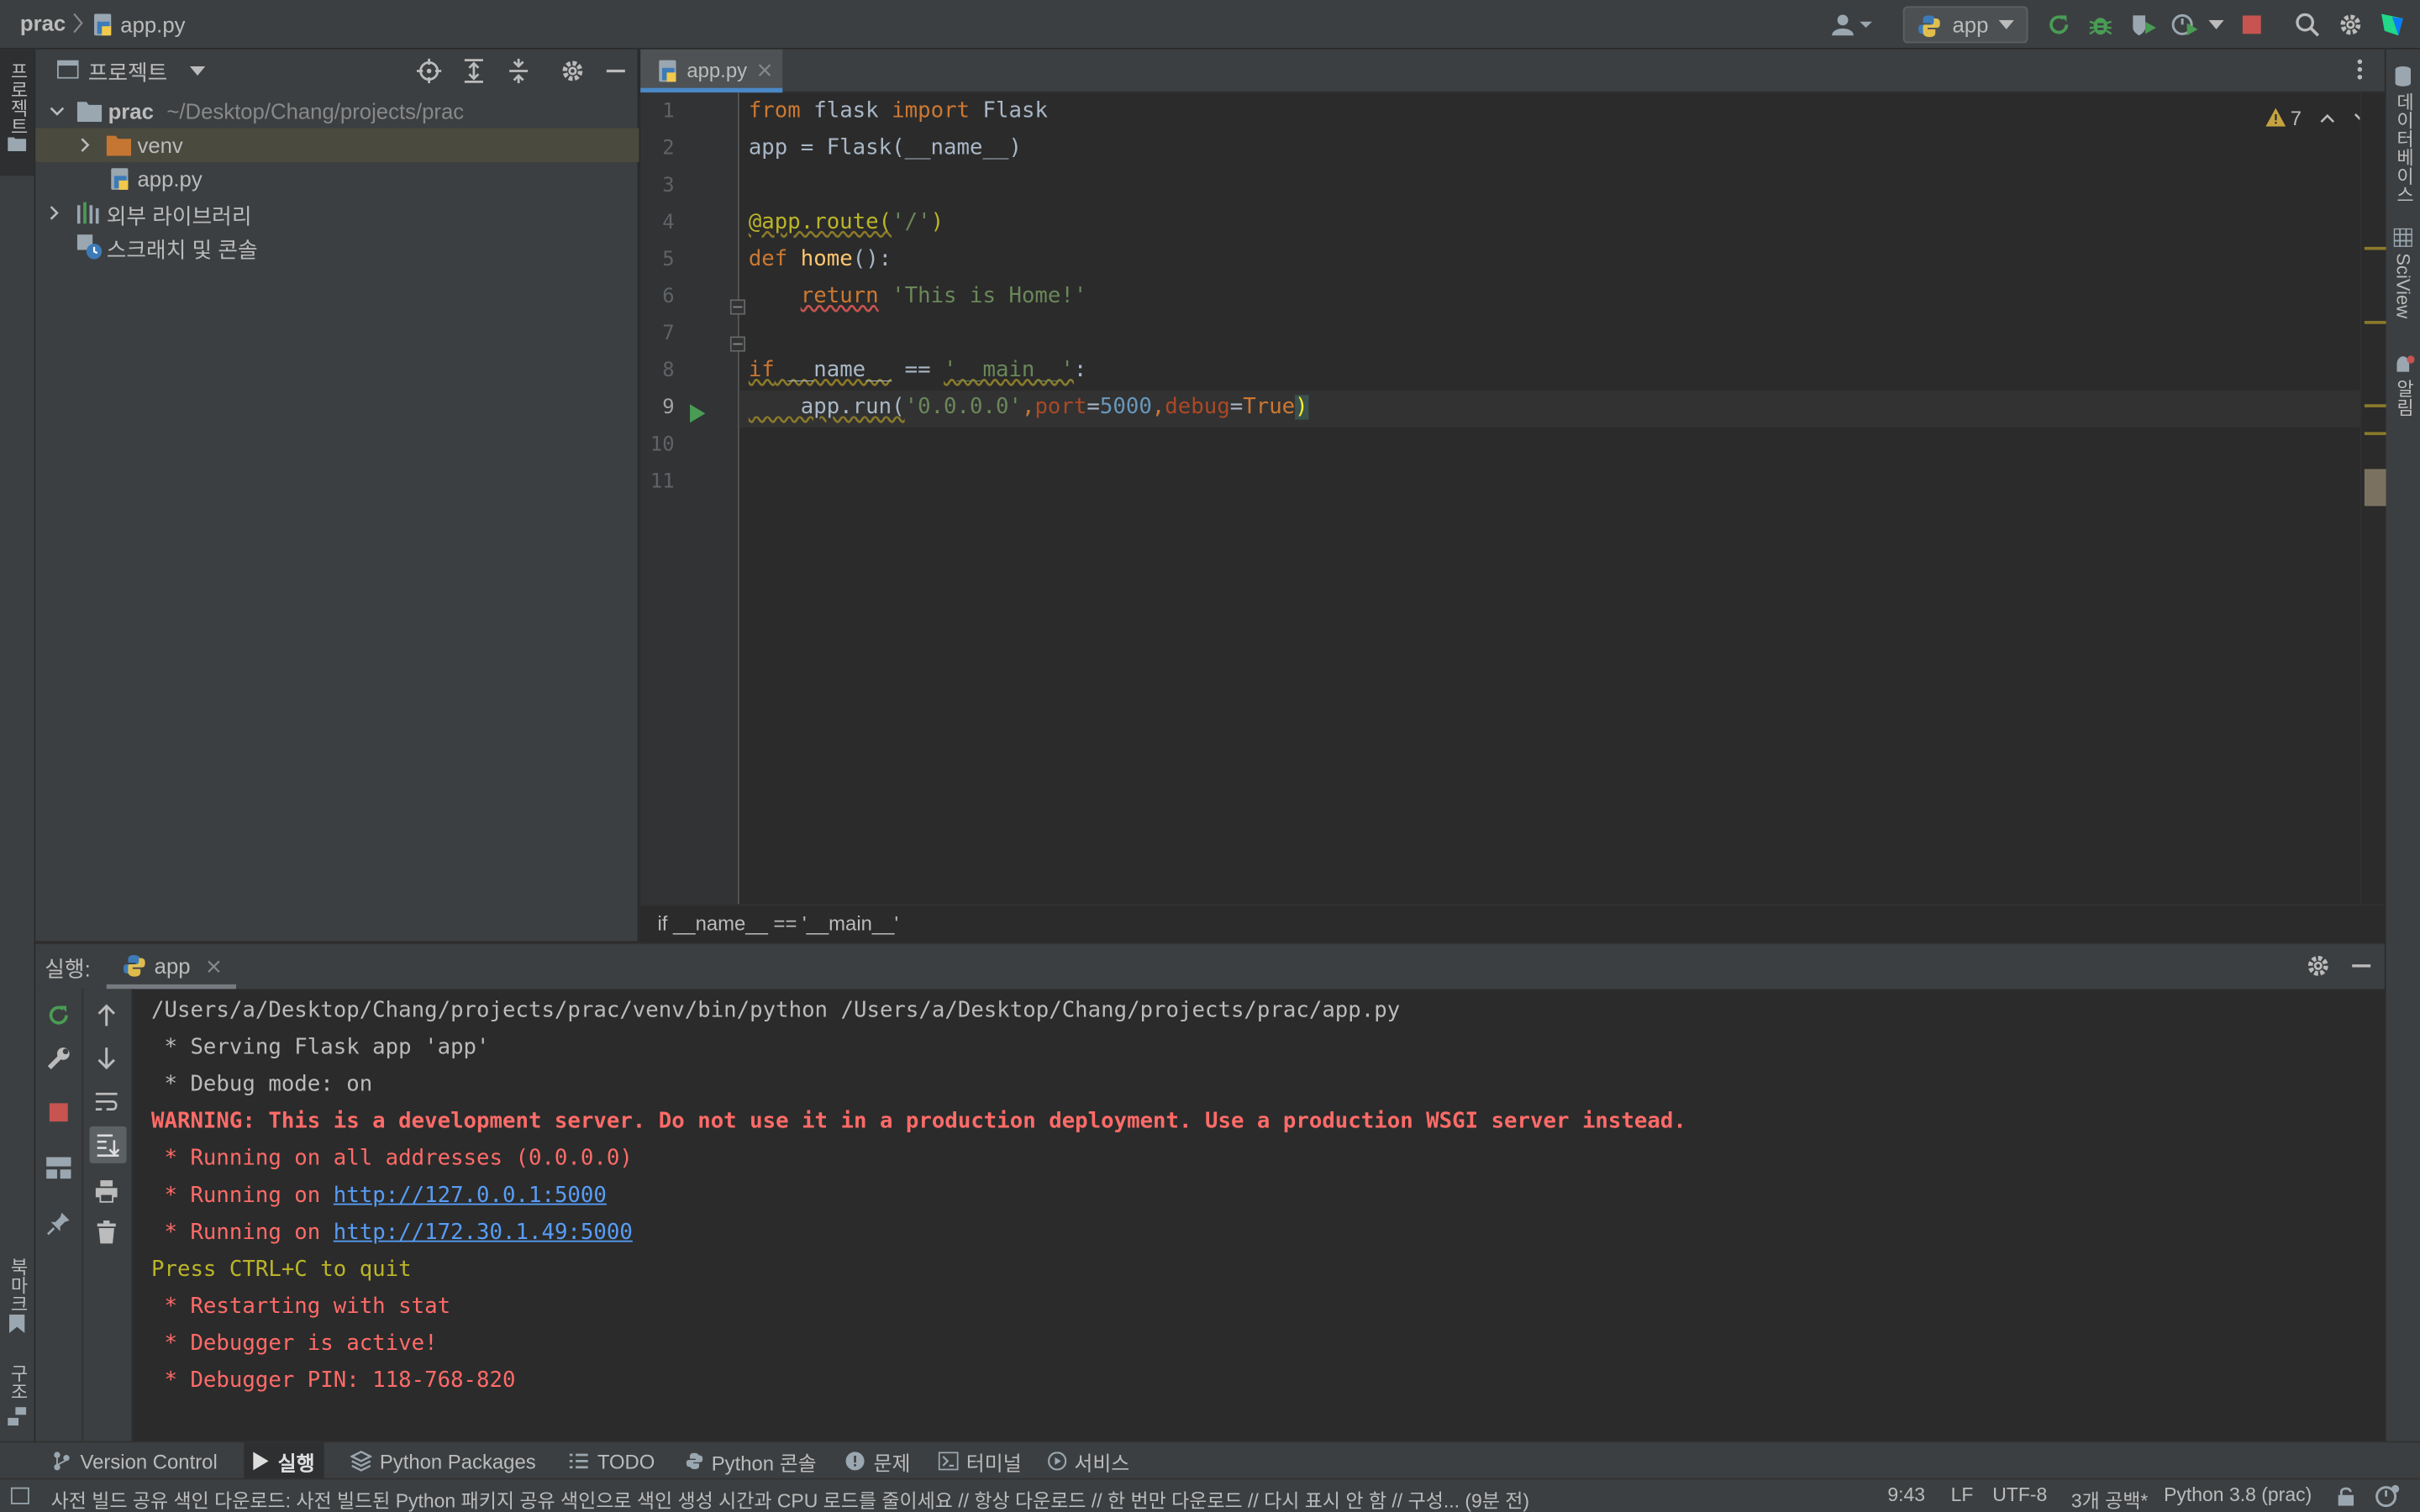 This screenshot has height=1512, width=2420. I want to click on services-play-icon, so click(1057, 1461).